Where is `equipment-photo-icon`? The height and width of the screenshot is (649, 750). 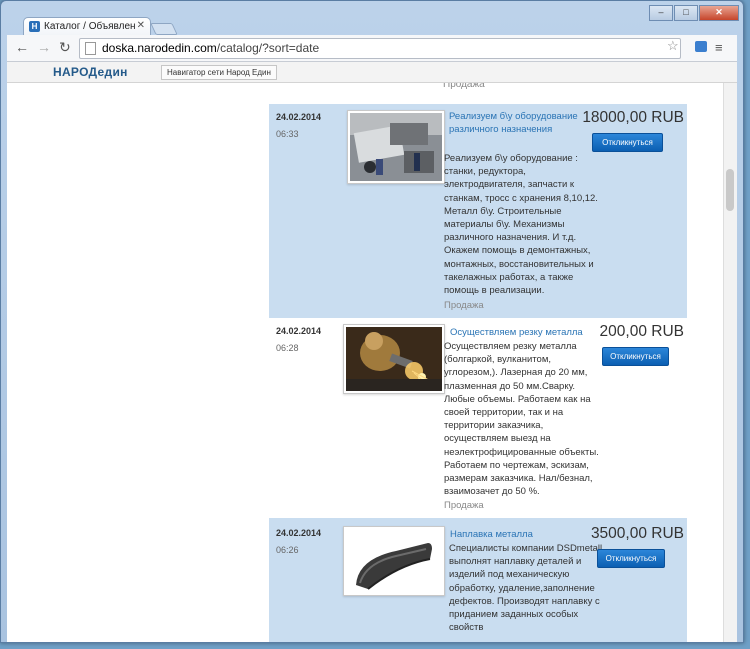
equipment-photo-icon is located at coordinates (396, 147).